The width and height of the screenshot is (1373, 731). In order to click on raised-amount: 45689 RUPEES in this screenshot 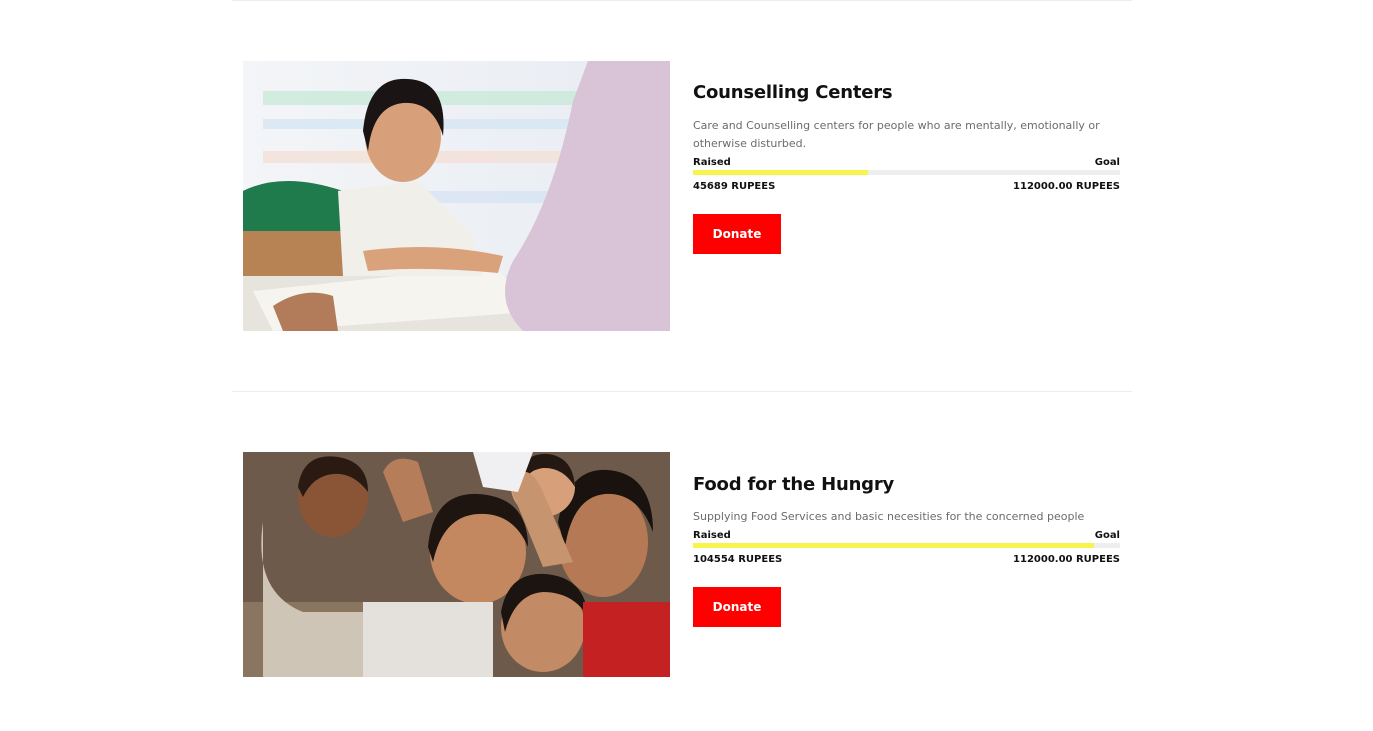, I will do `click(734, 186)`.